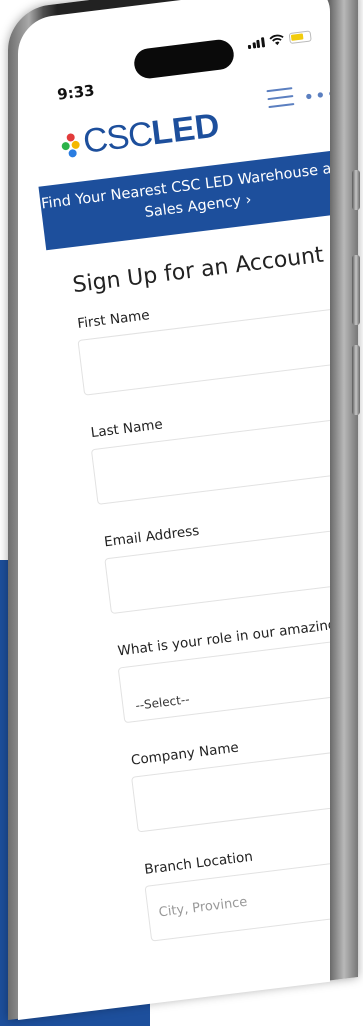 The height and width of the screenshot is (1026, 363). What do you see at coordinates (185, 129) in the screenshot?
I see `logo-text-led: LED` at bounding box center [185, 129].